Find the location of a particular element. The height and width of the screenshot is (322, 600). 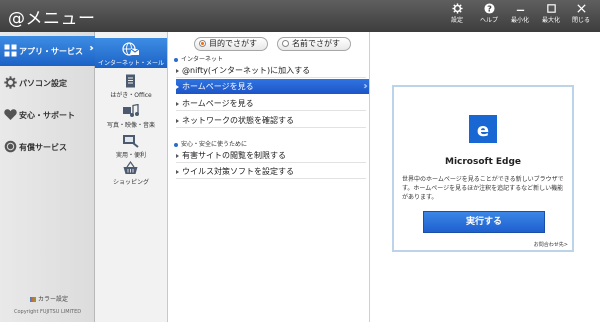

inquiry-link: お問合わせ先> is located at coordinates (551, 244).